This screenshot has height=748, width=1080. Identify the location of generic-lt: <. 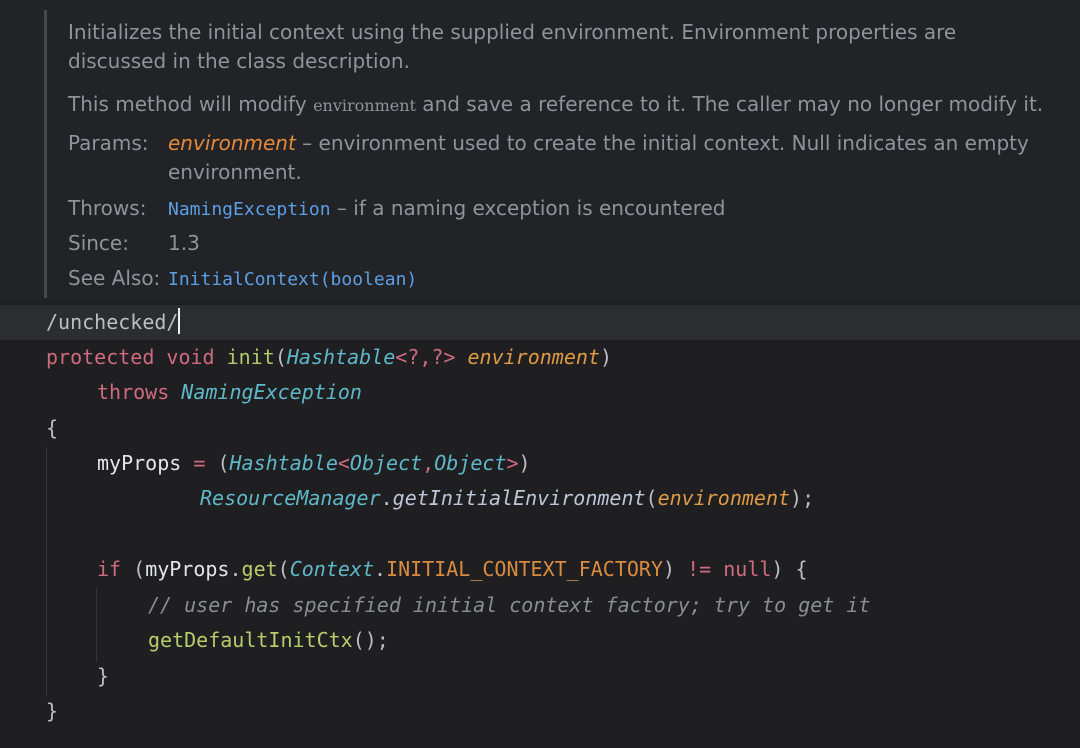
(343, 463).